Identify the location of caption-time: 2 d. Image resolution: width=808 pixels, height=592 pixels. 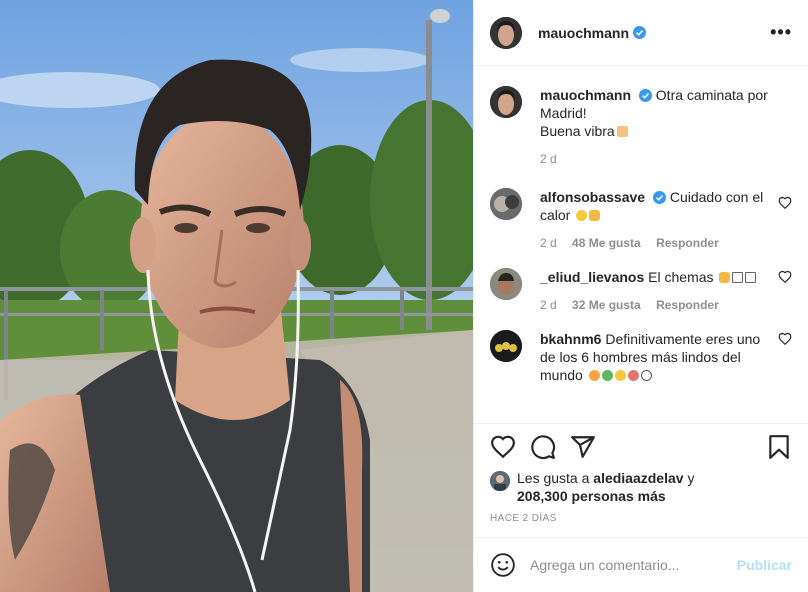
(548, 159).